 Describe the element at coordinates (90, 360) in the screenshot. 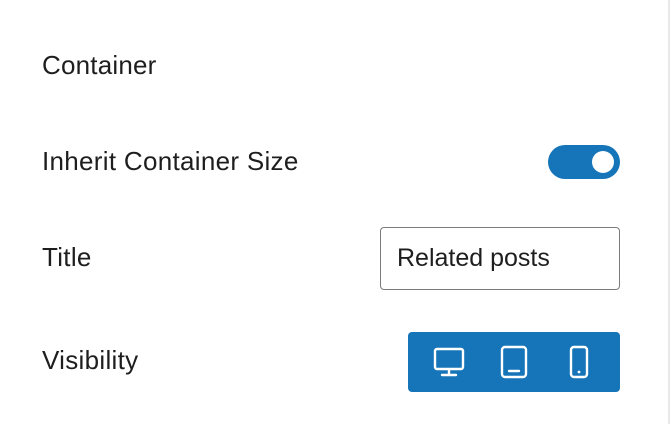

I see `visibility-label: Visibility` at that location.